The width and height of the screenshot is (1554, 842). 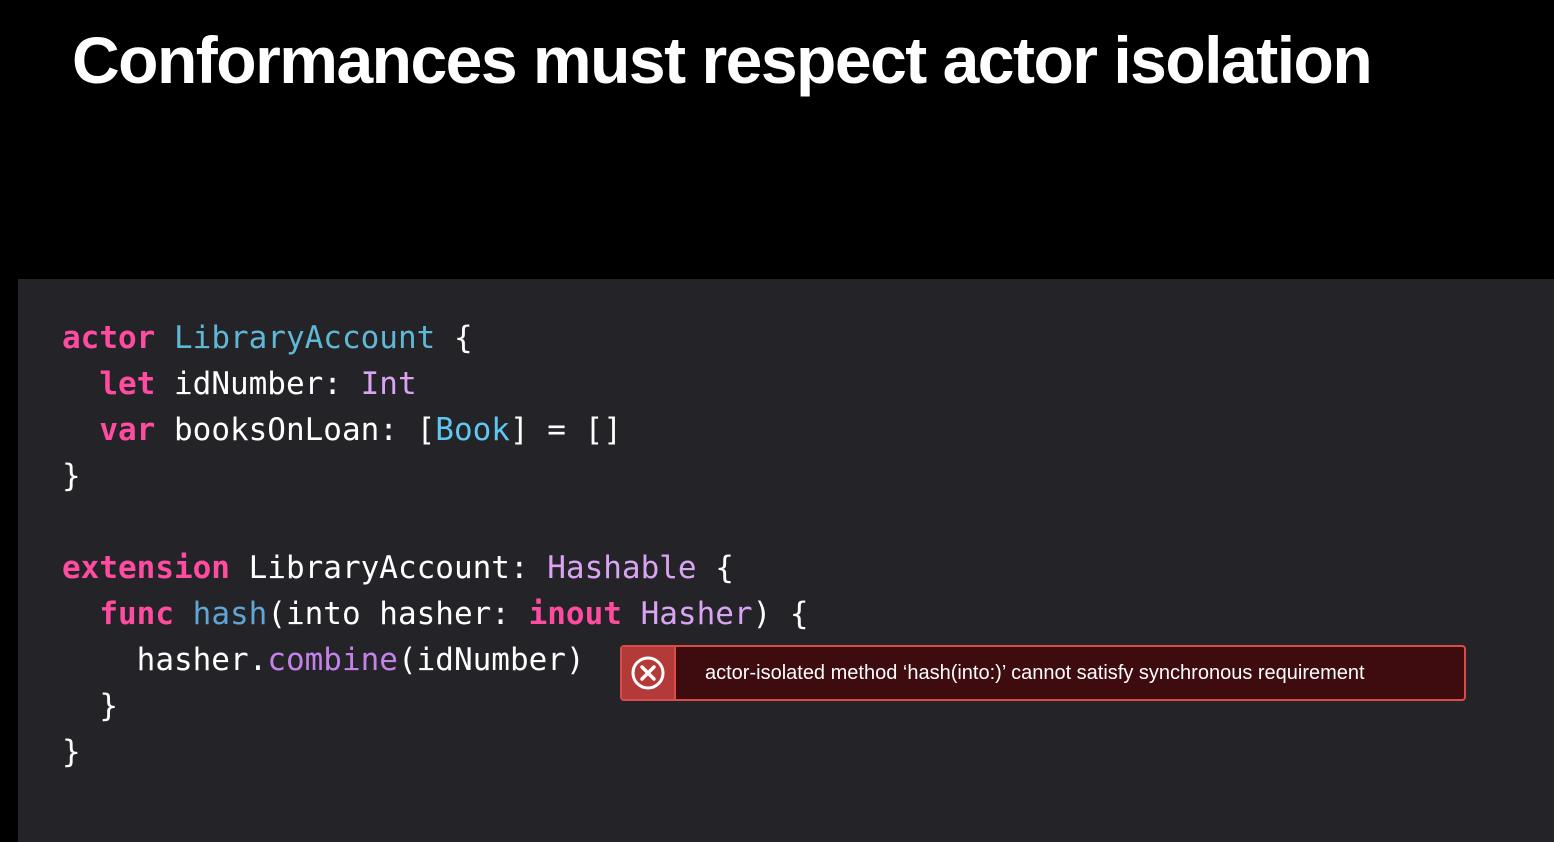 What do you see at coordinates (332, 660) in the screenshot?
I see `code-token: combine` at bounding box center [332, 660].